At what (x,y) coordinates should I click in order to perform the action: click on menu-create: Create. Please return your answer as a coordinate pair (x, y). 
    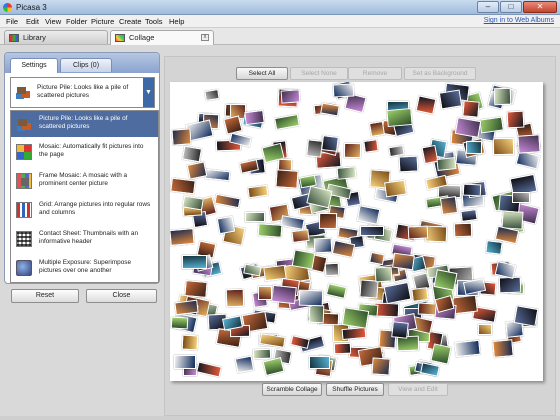
    Looking at the image, I should click on (130, 21).